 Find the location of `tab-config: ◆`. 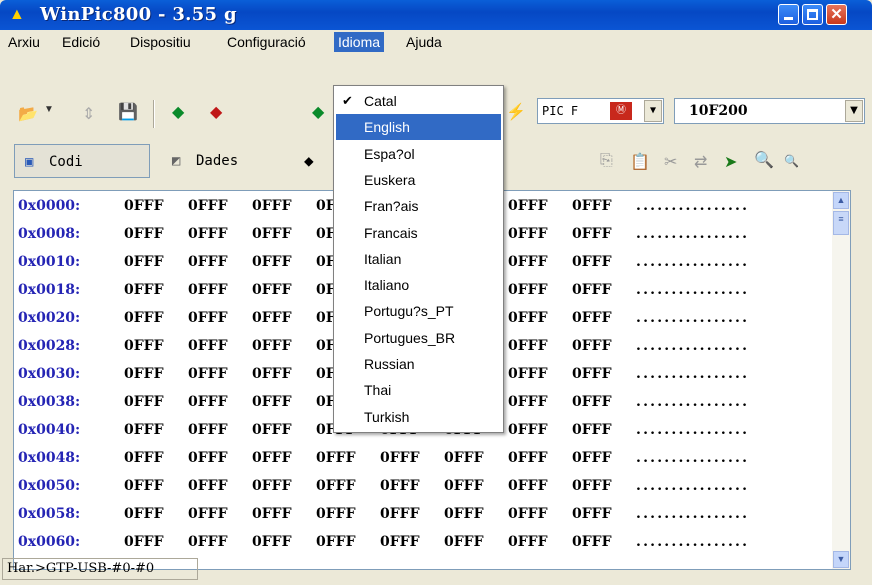

tab-config: ◆ is located at coordinates (317, 161).